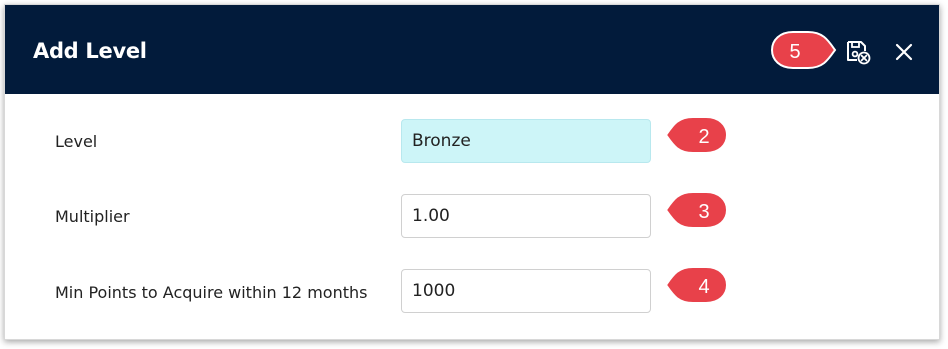 The width and height of the screenshot is (948, 349). I want to click on save-and-close-button, so click(858, 52).